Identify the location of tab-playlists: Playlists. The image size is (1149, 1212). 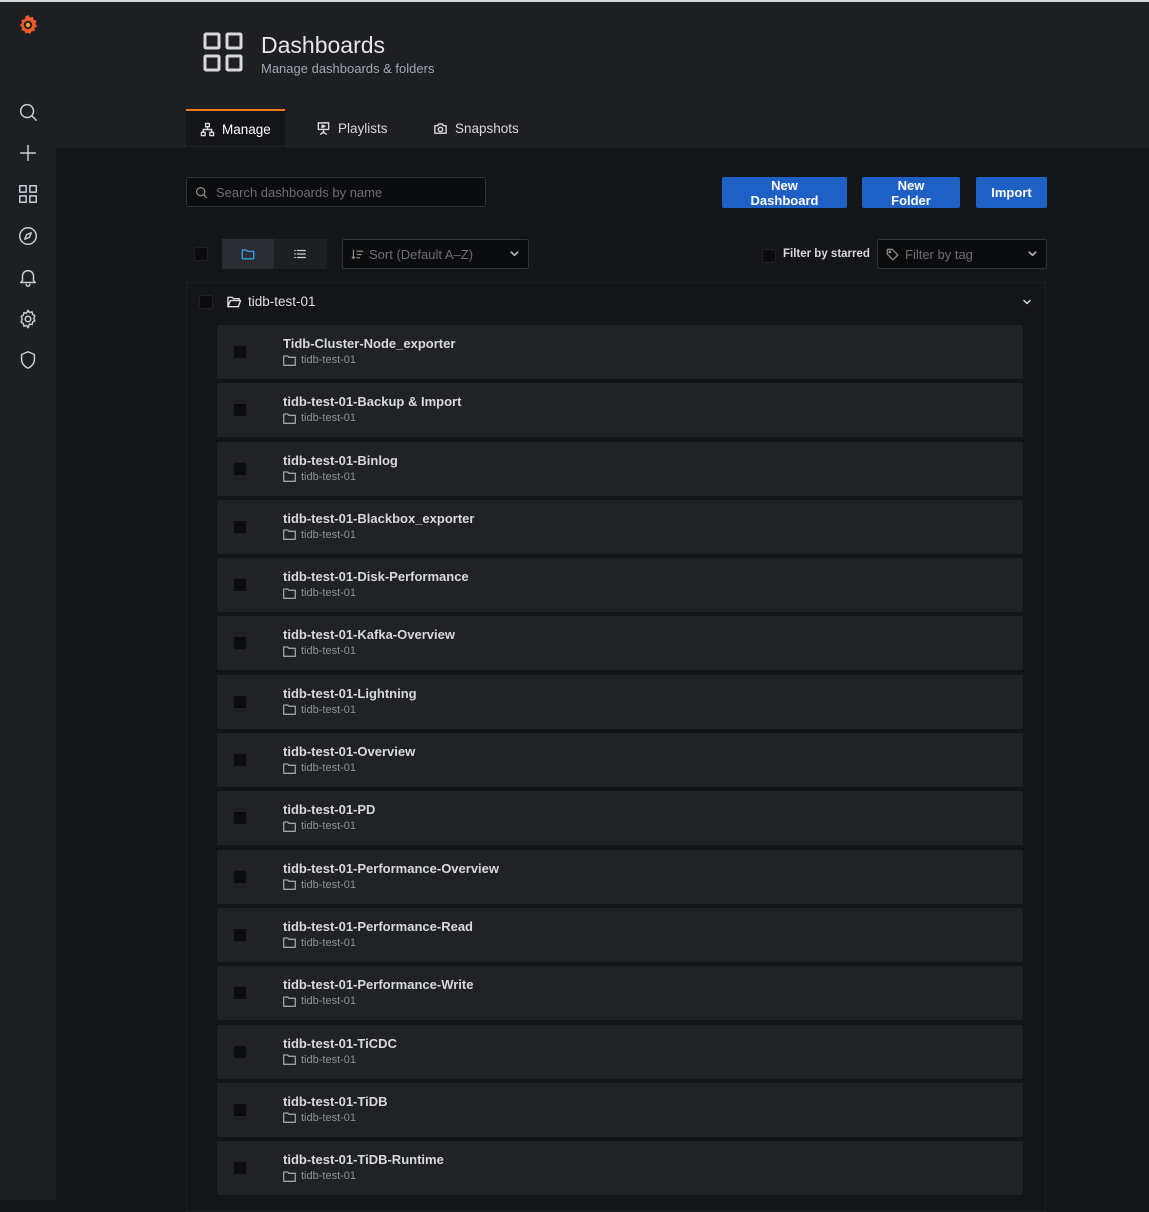
(352, 128).